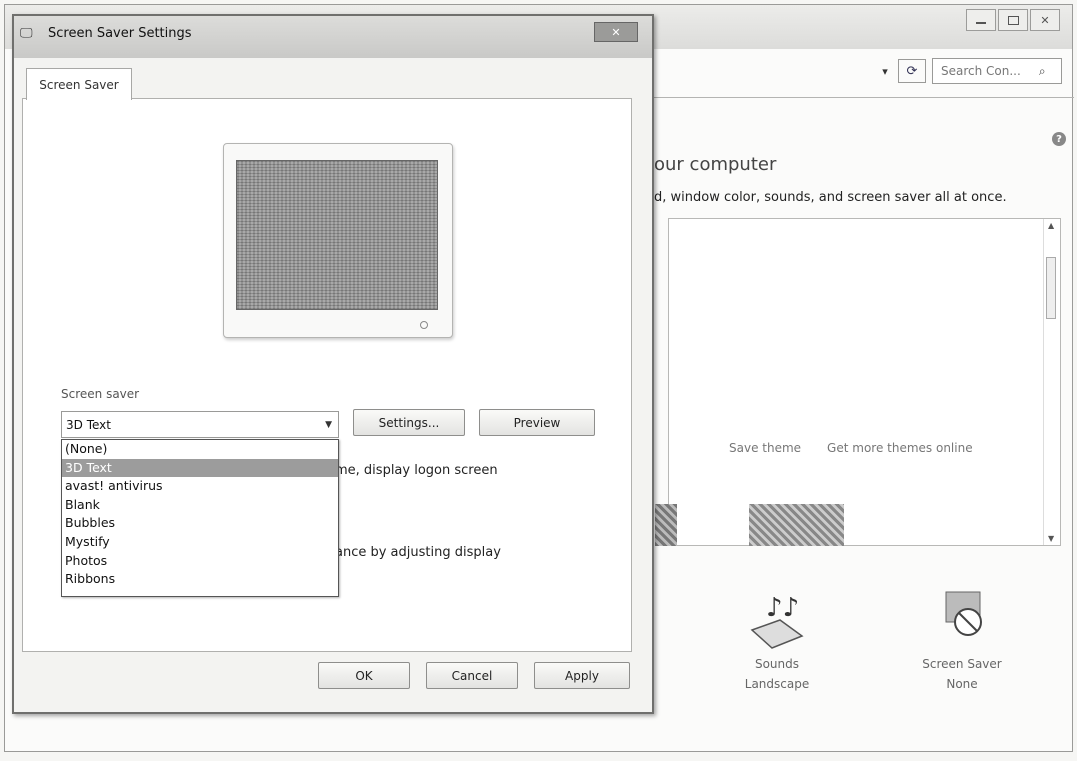  I want to click on dropdown-option: Ribbons, so click(200, 579).